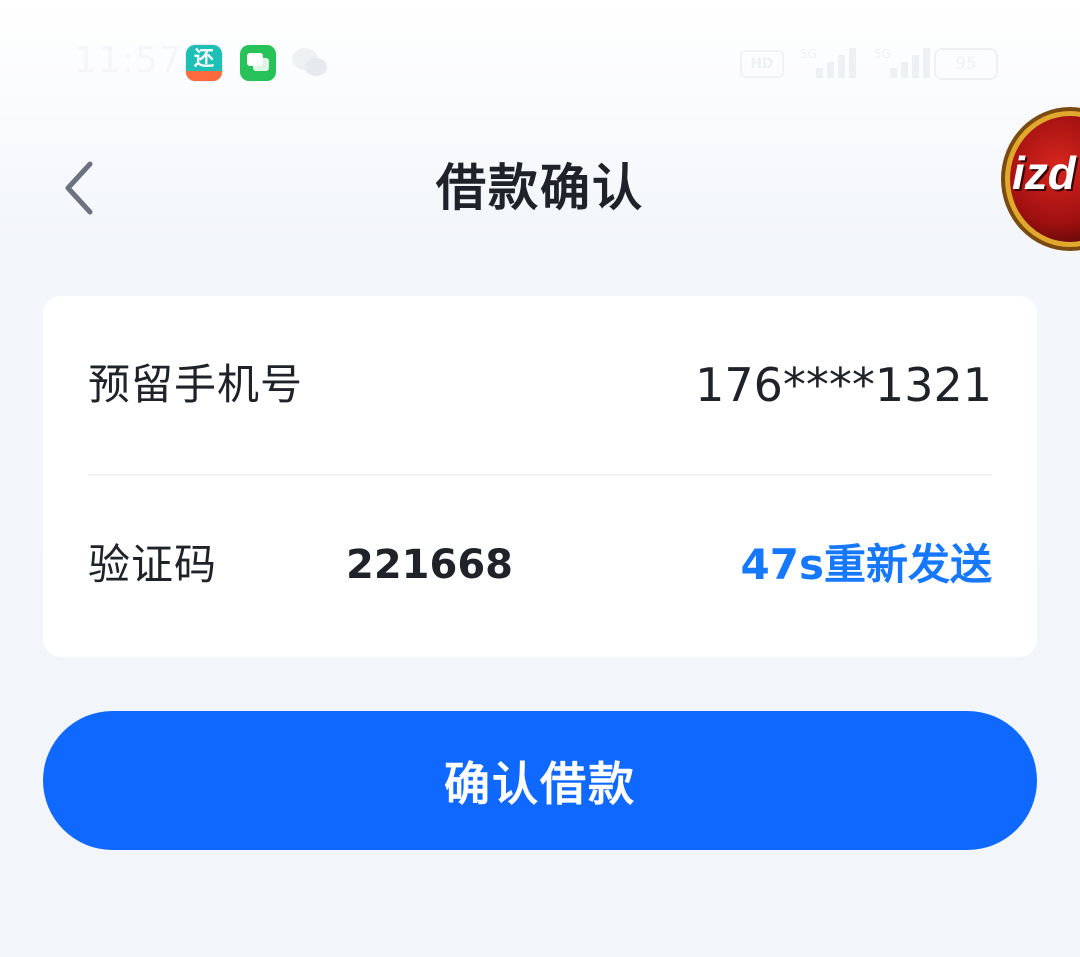 The height and width of the screenshot is (957, 1080). I want to click on battery-icon: 95, so click(966, 64).